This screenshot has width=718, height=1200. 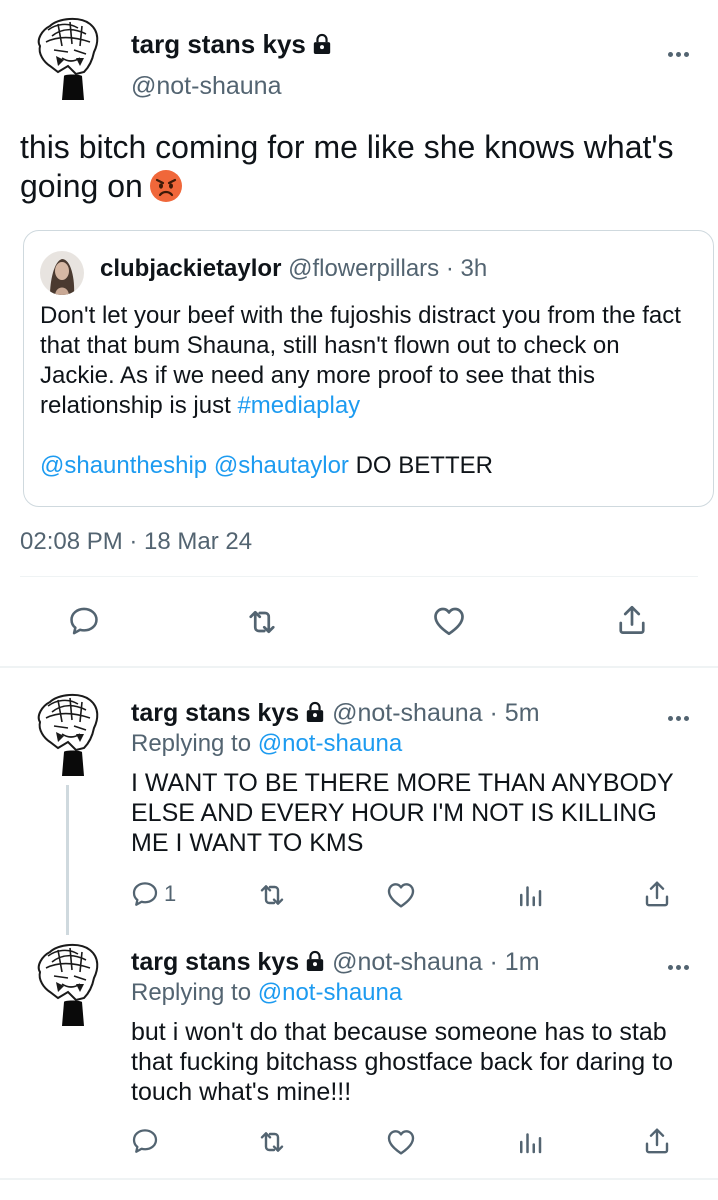 I want to click on quoted-time: · 3h, so click(x=466, y=268).